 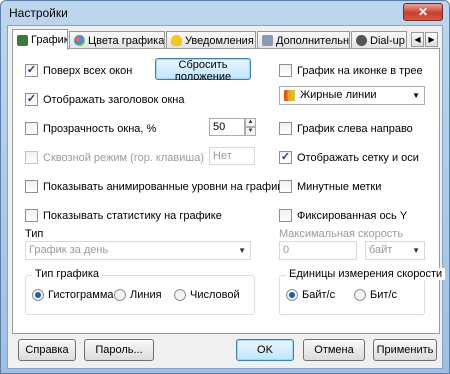 I want to click on show-title-checkbox: ✓, so click(x=31, y=99).